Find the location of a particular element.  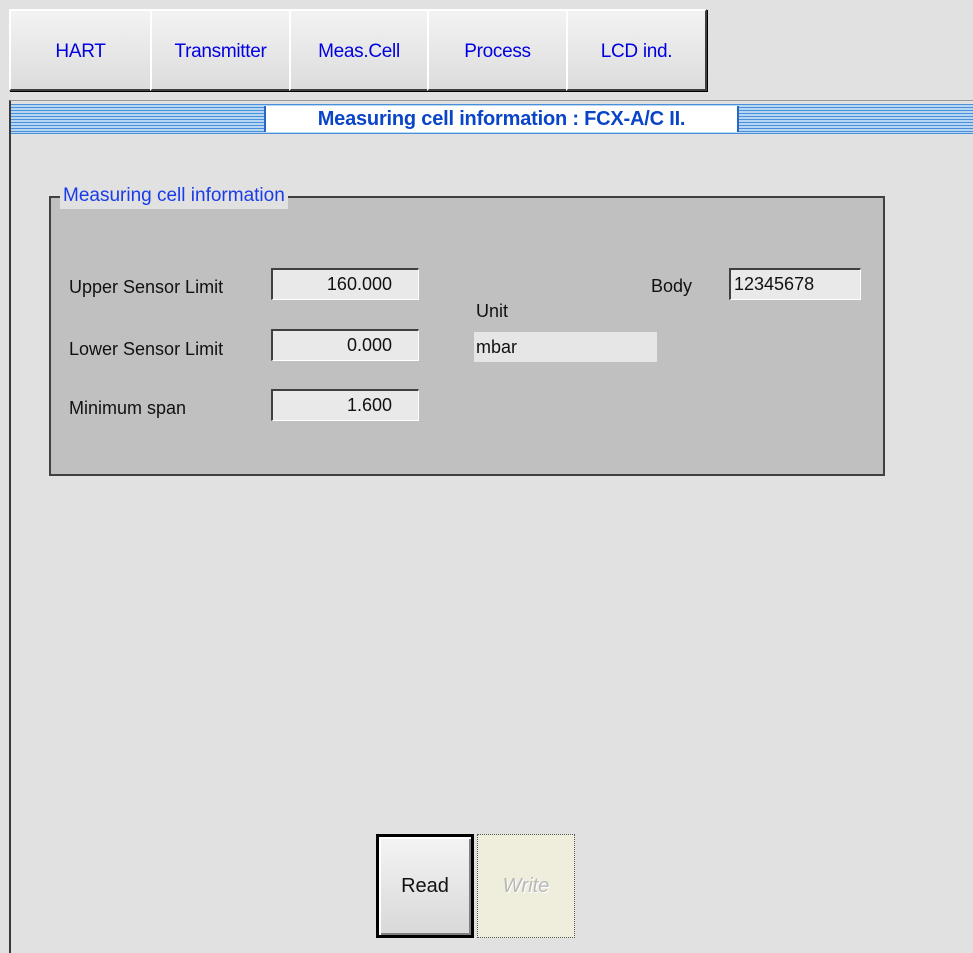

upper-sensor-limit-field: 160.000 is located at coordinates (345, 284).